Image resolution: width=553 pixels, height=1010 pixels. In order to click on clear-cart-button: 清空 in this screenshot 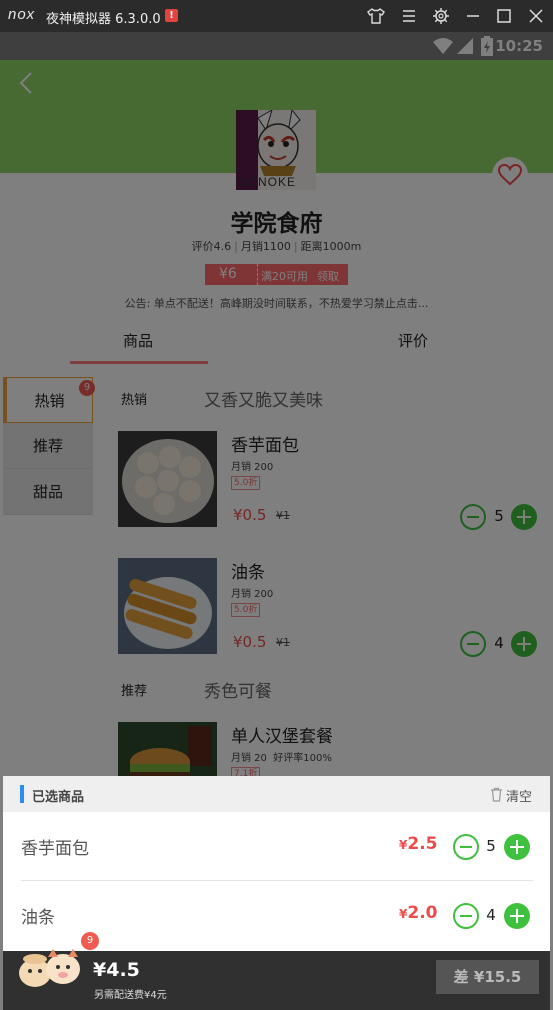, I will do `click(515, 795)`.